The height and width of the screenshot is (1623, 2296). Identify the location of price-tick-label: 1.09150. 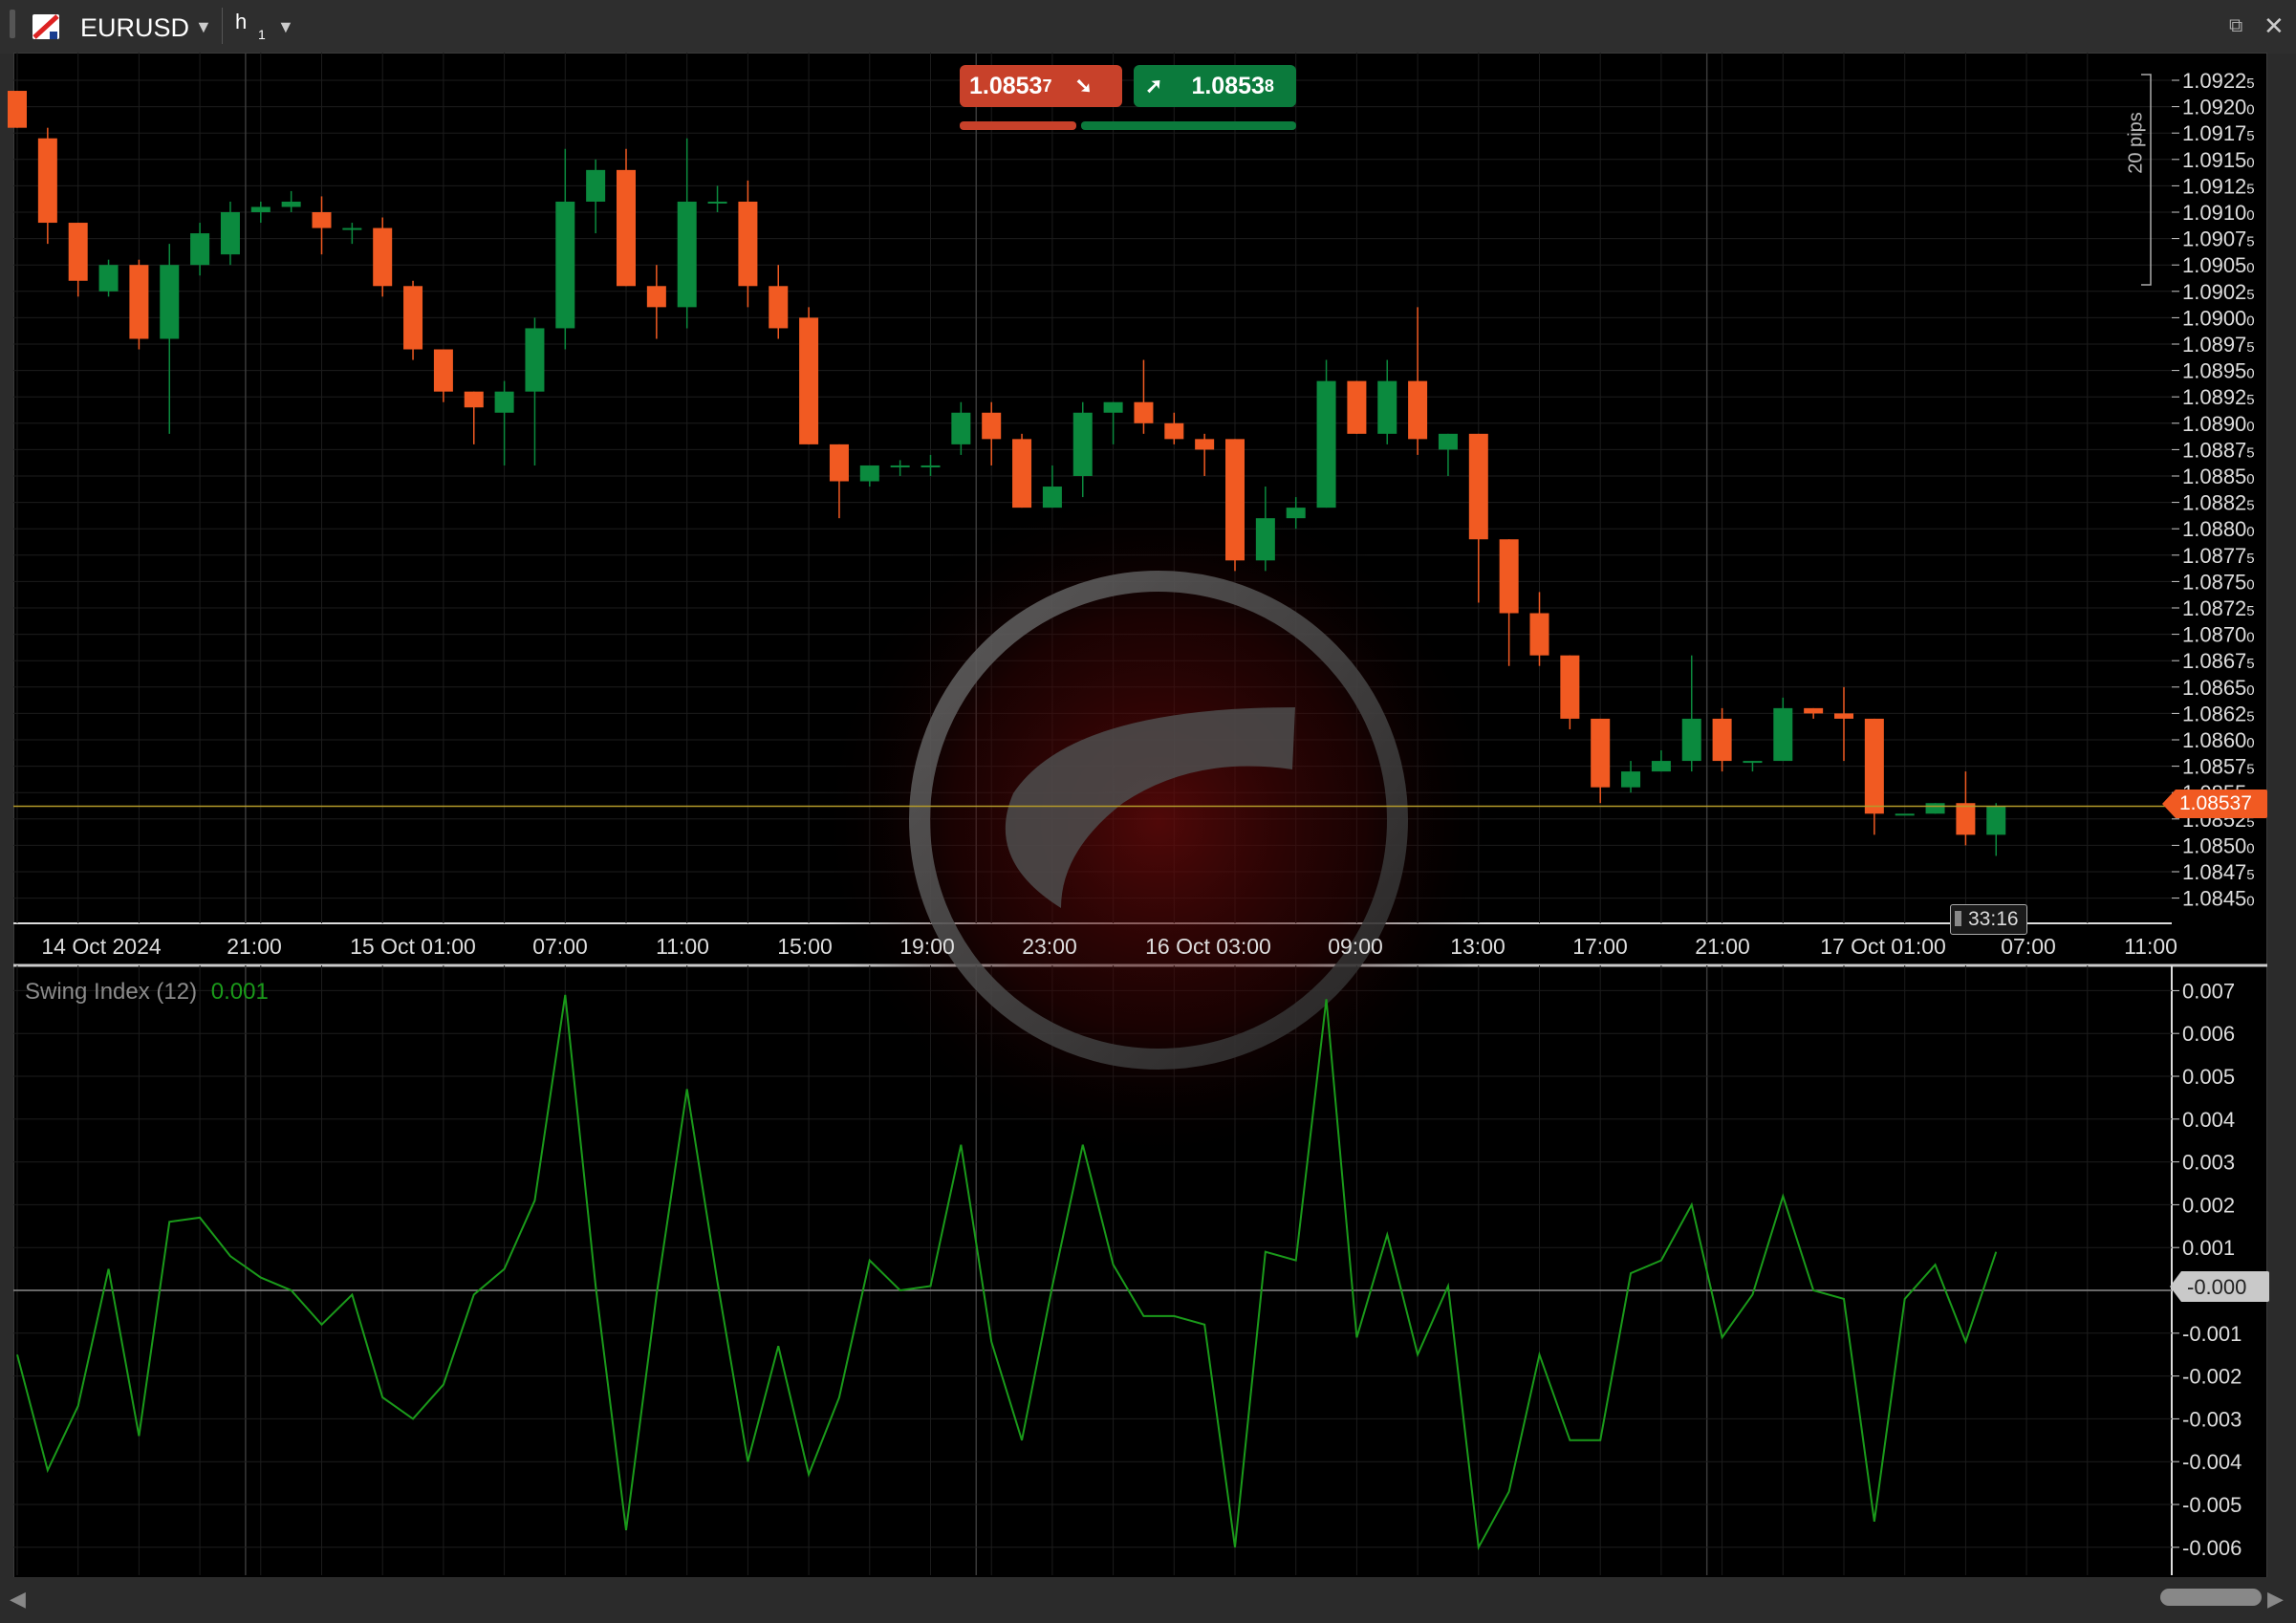
(2218, 160).